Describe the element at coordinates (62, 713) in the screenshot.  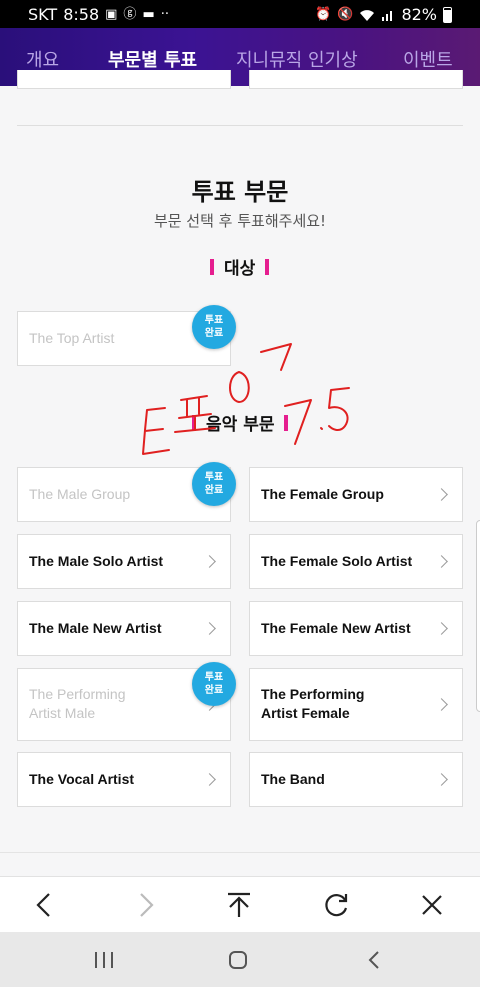
I see `category-label-line: Artist Male` at that location.